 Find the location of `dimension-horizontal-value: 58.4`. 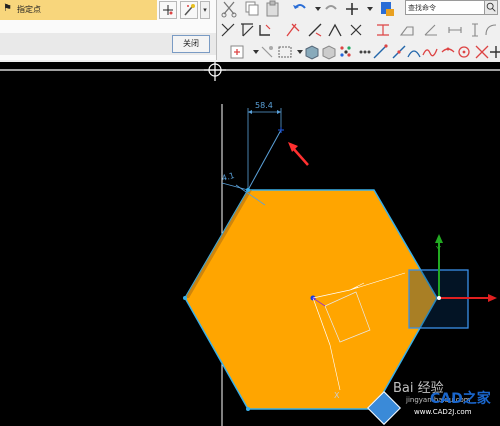

dimension-horizontal-value: 58.4 is located at coordinates (264, 105).